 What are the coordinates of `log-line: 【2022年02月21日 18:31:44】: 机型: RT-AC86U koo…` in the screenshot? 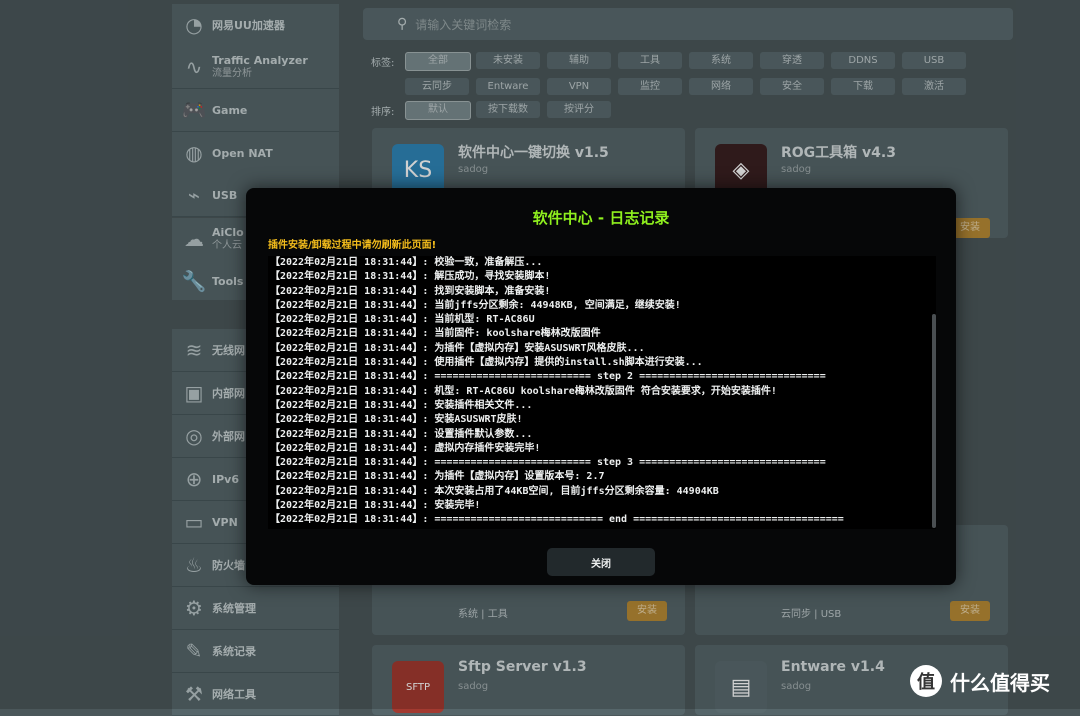 It's located at (523, 391).